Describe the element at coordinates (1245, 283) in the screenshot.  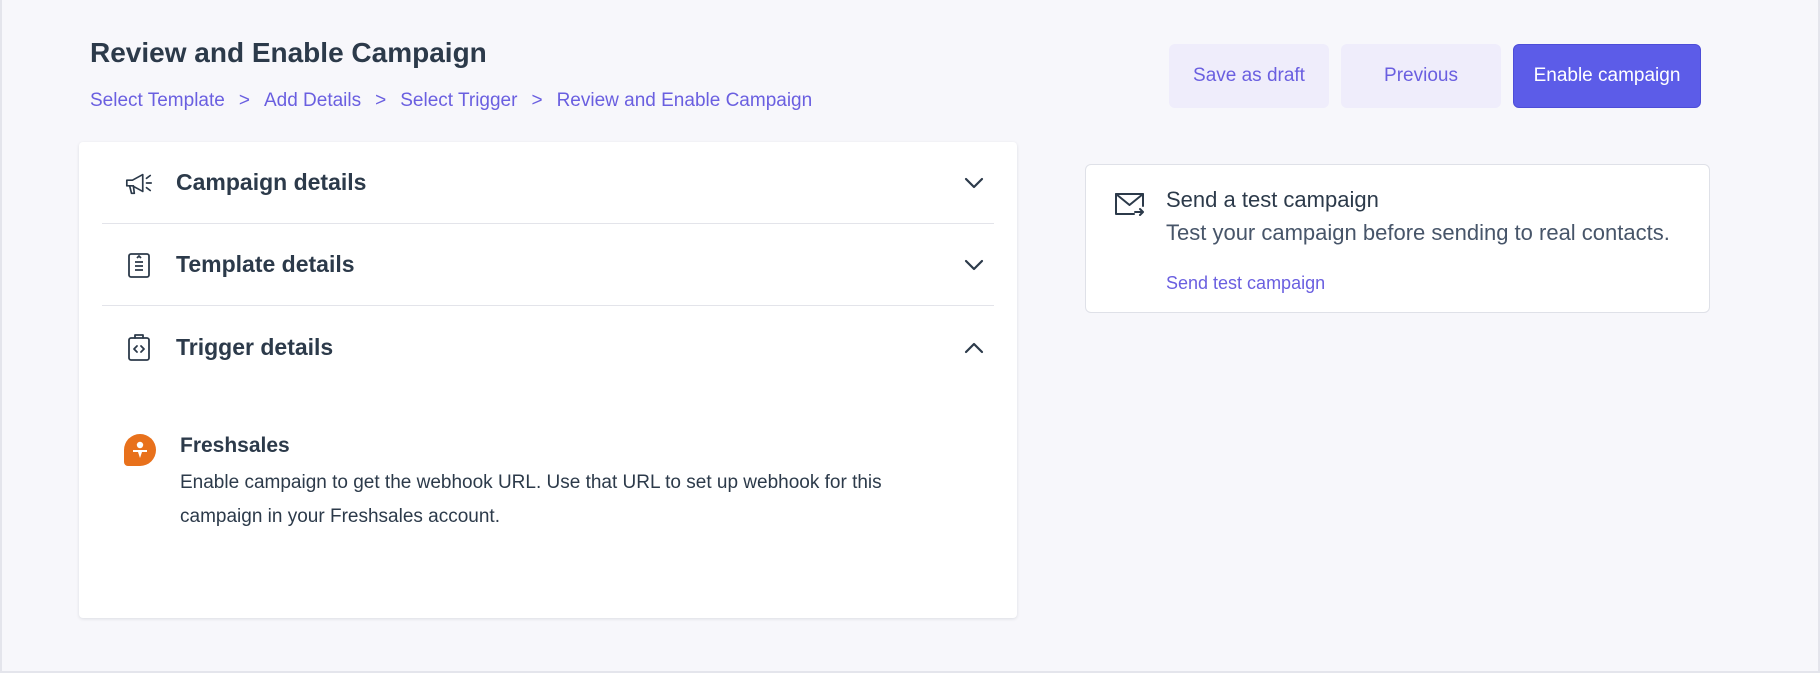
I see `send-test-campaign-link: Send test campaign` at that location.